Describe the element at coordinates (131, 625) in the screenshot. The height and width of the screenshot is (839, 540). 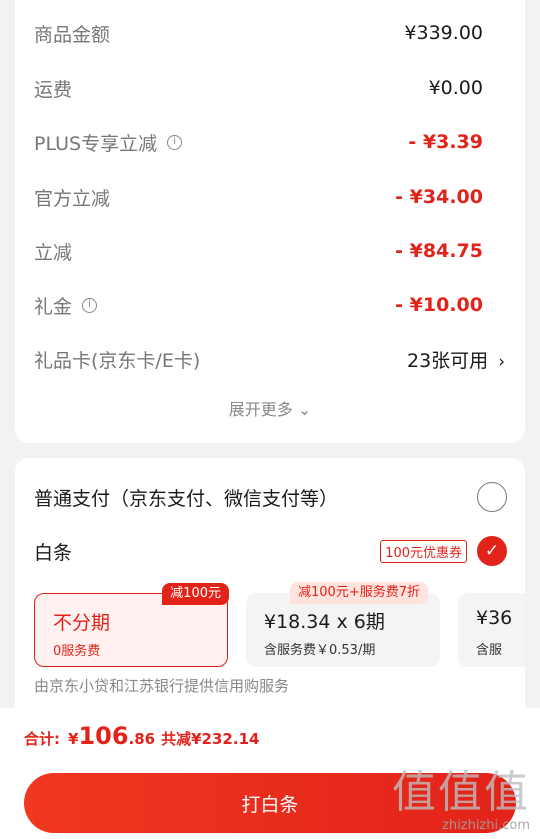
I see `installment-option-none: 减100元 不分期 0服务费` at that location.